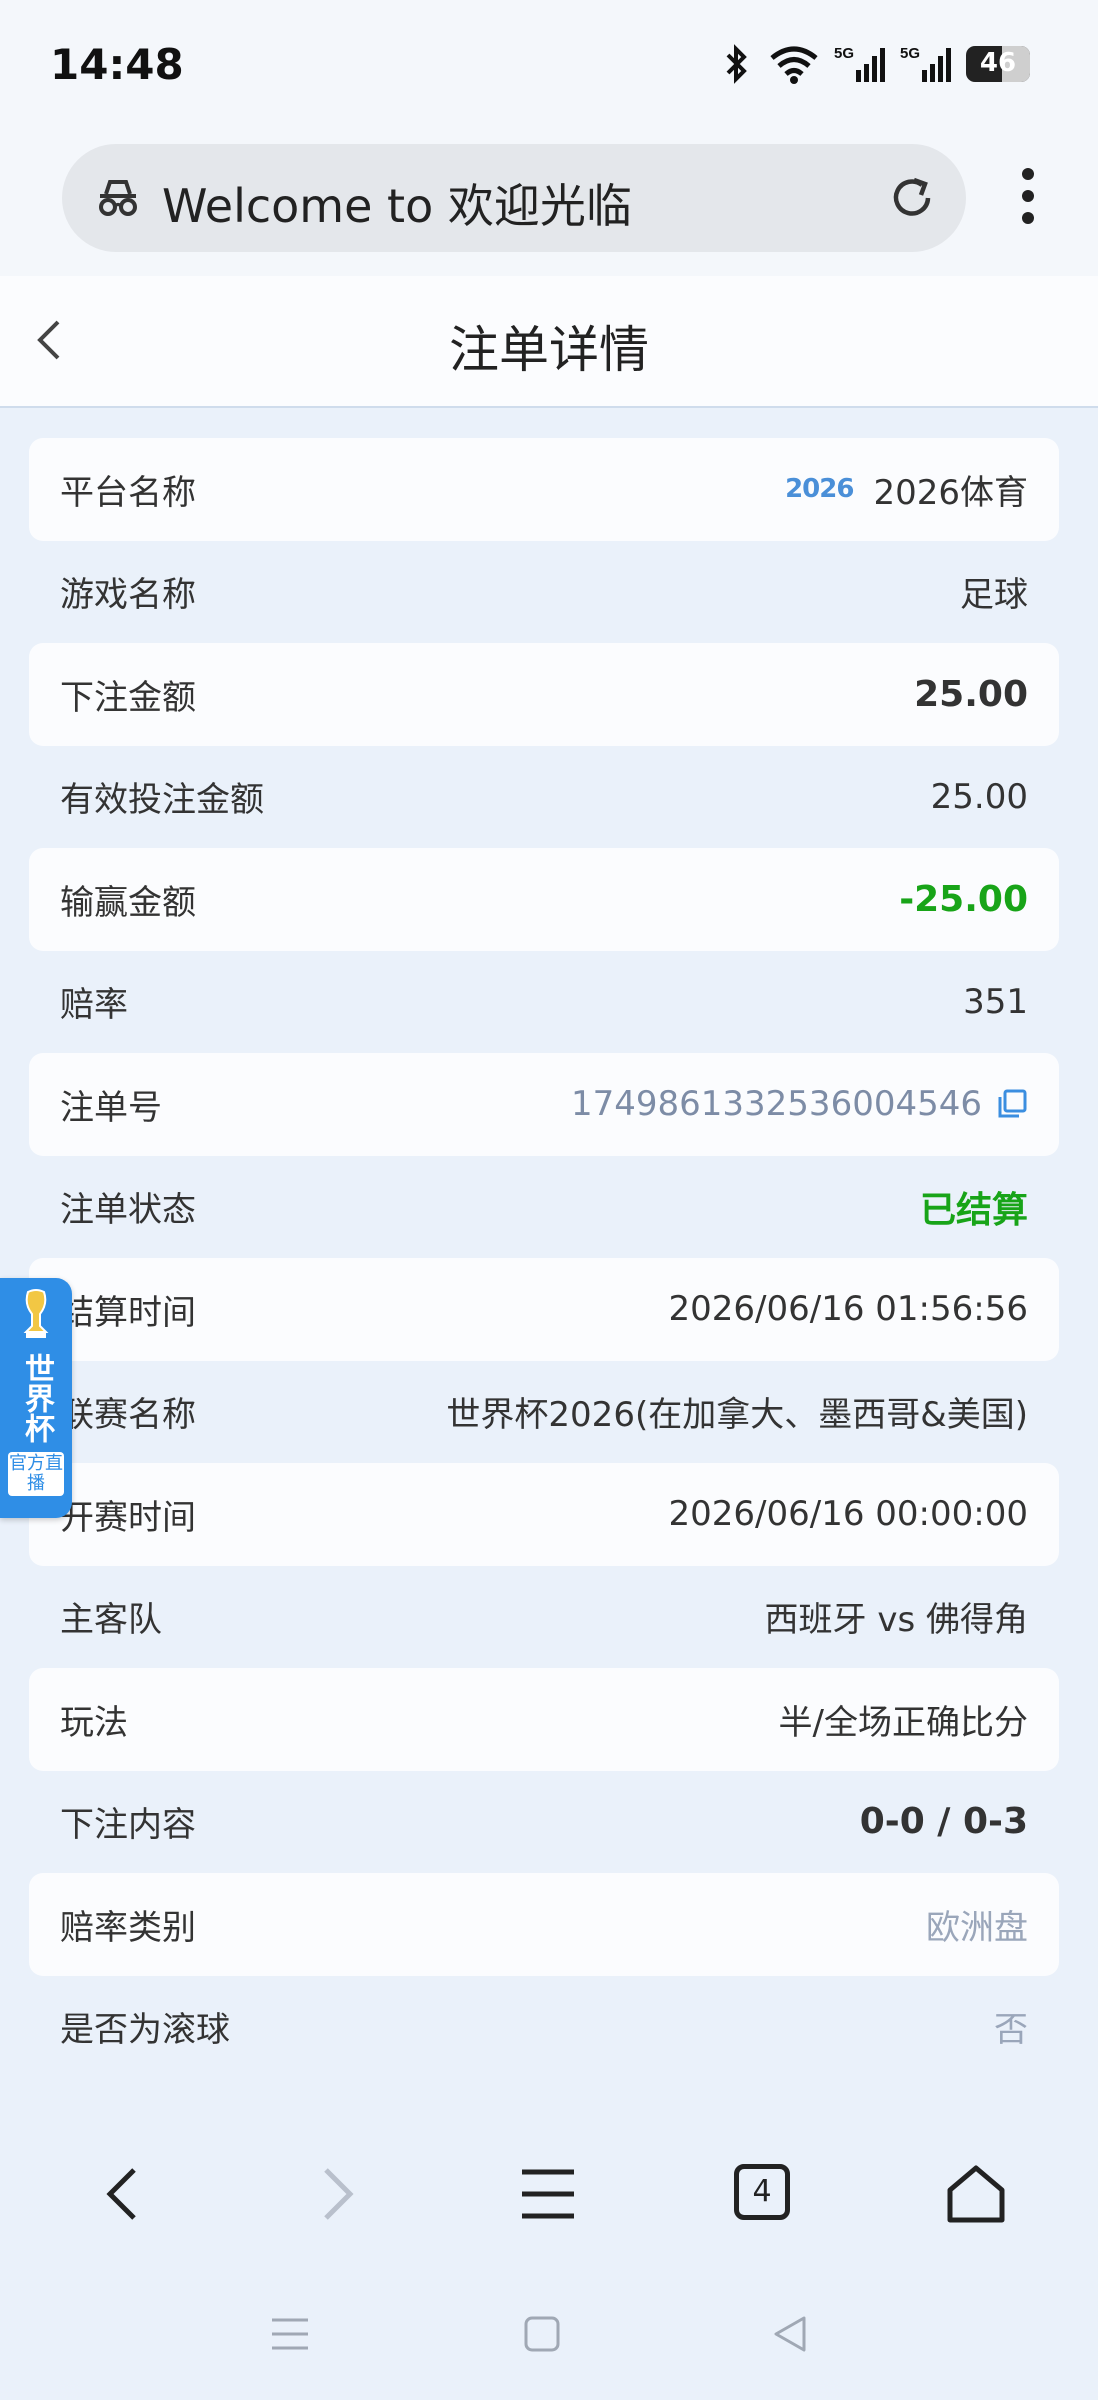 This screenshot has height=2400, width=1098. What do you see at coordinates (544, 1719) in the screenshot?
I see `row-play-type: 玩法 半/全场正确比分` at bounding box center [544, 1719].